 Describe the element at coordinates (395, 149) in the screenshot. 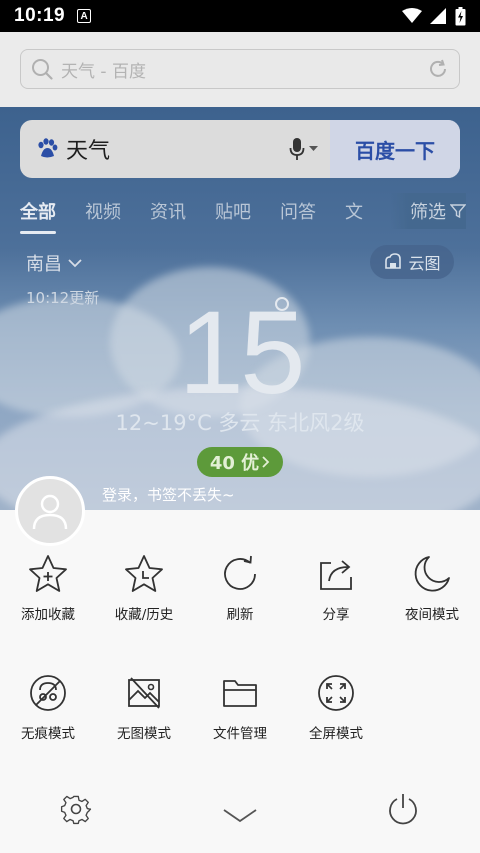

I see `search-button: 百度一下` at that location.